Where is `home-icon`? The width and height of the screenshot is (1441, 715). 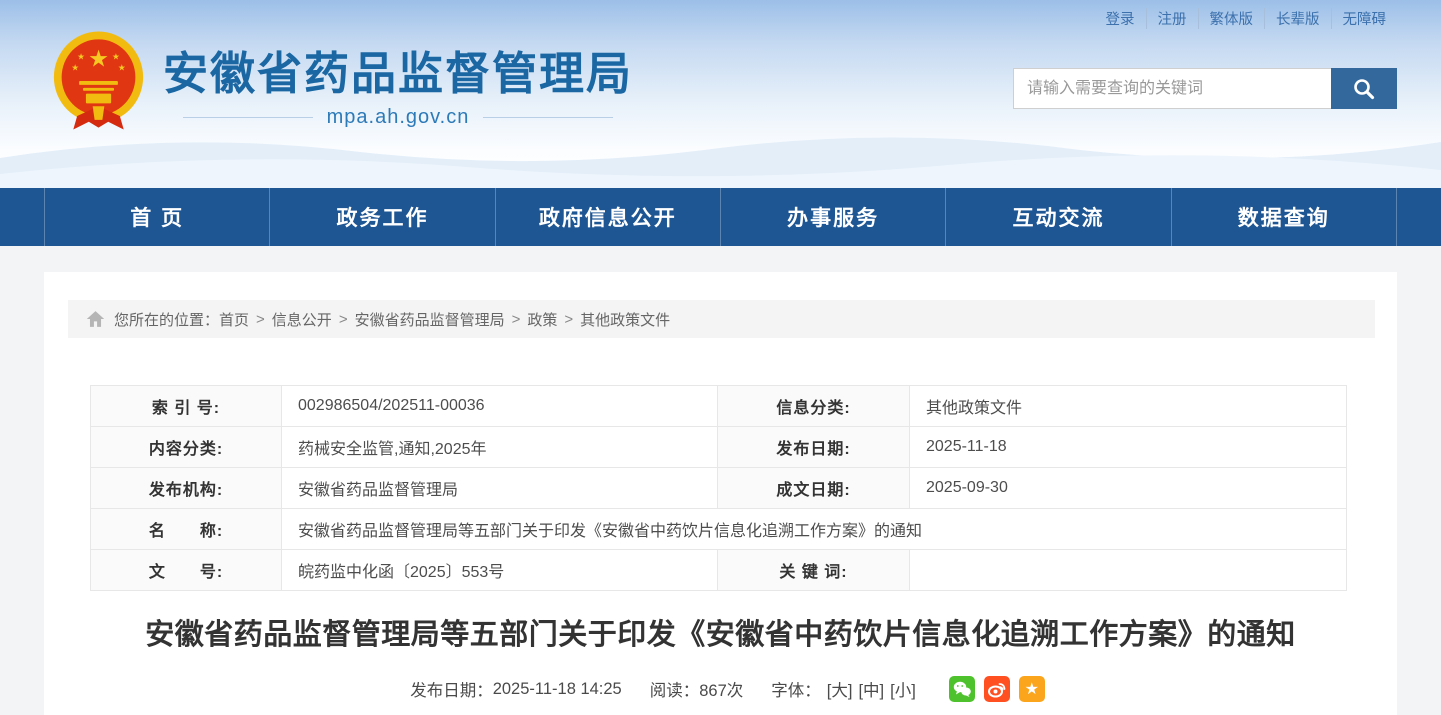
home-icon is located at coordinates (95, 319).